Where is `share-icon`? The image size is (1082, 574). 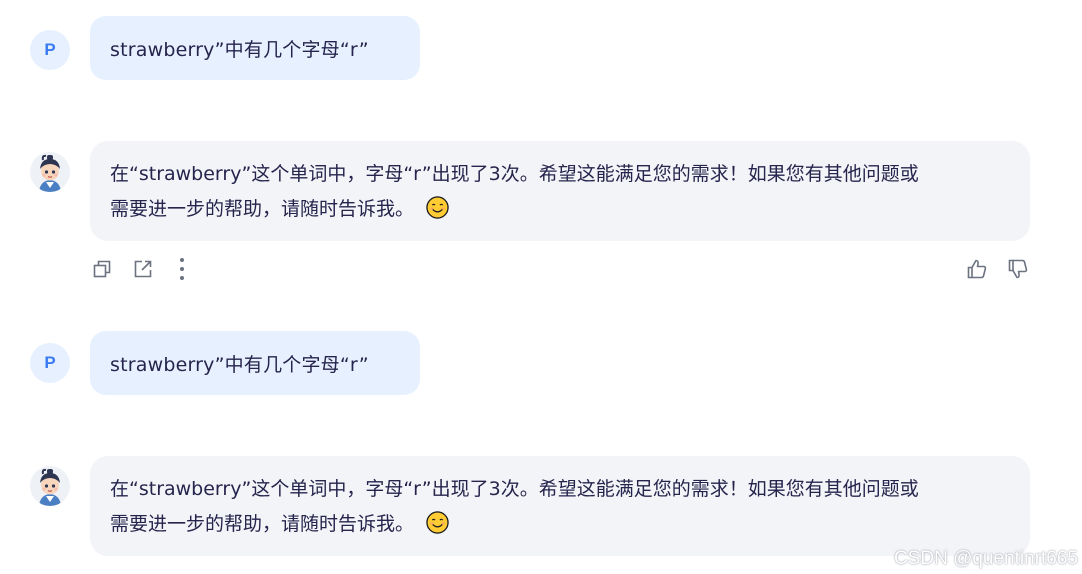
share-icon is located at coordinates (143, 269).